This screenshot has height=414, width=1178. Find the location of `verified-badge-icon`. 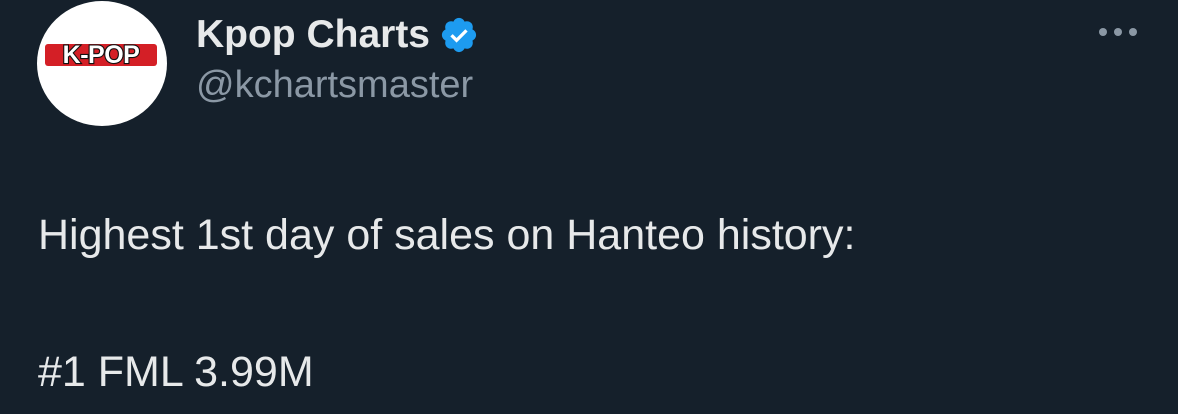

verified-badge-icon is located at coordinates (459, 35).